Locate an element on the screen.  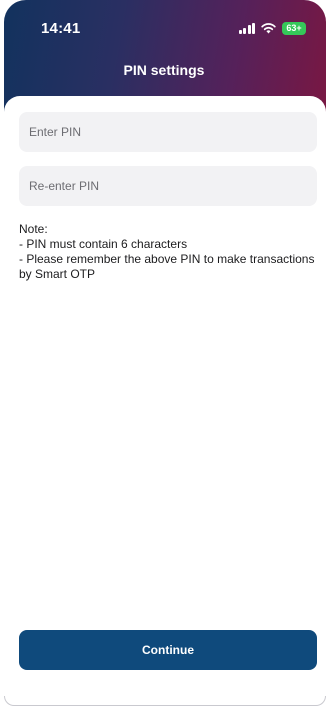
confirm-pin-input is located at coordinates (168, 186).